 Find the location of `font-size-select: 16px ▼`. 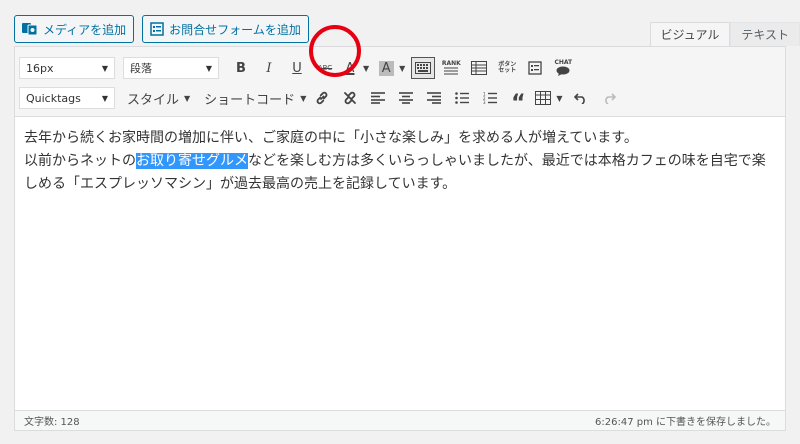

font-size-select: 16px ▼ is located at coordinates (67, 68).